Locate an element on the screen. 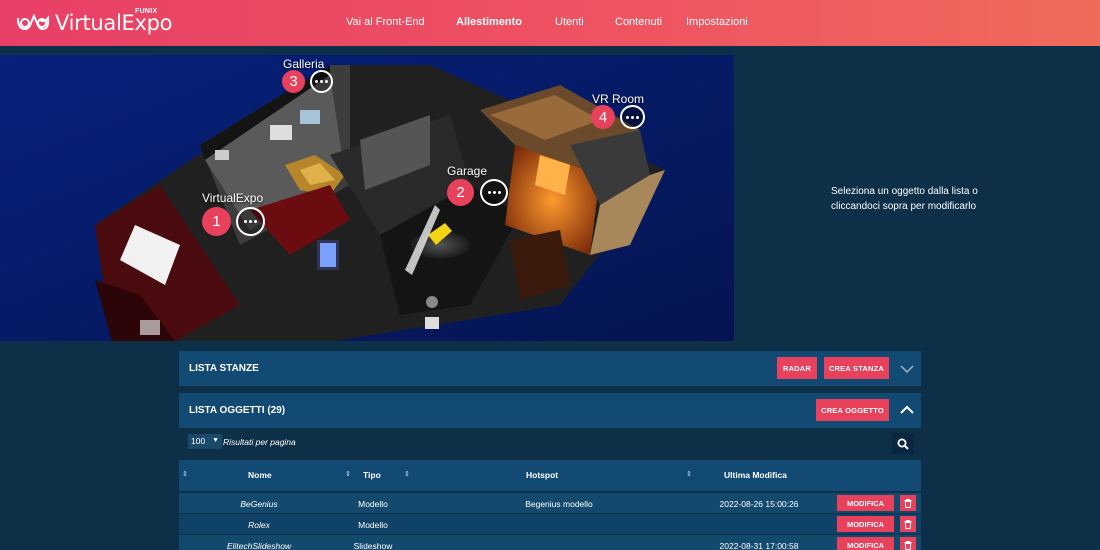 This screenshot has height=550, width=1100. per-page-select: 100 ▼ is located at coordinates (205, 441).